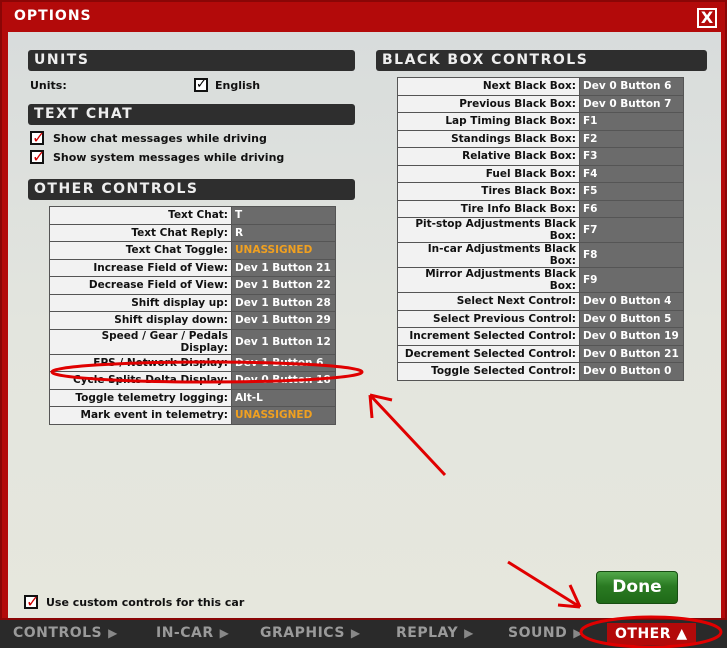 Image resolution: width=727 pixels, height=648 pixels. What do you see at coordinates (631, 103) in the screenshot?
I see `control-binding: Dev 0 Button 7` at bounding box center [631, 103].